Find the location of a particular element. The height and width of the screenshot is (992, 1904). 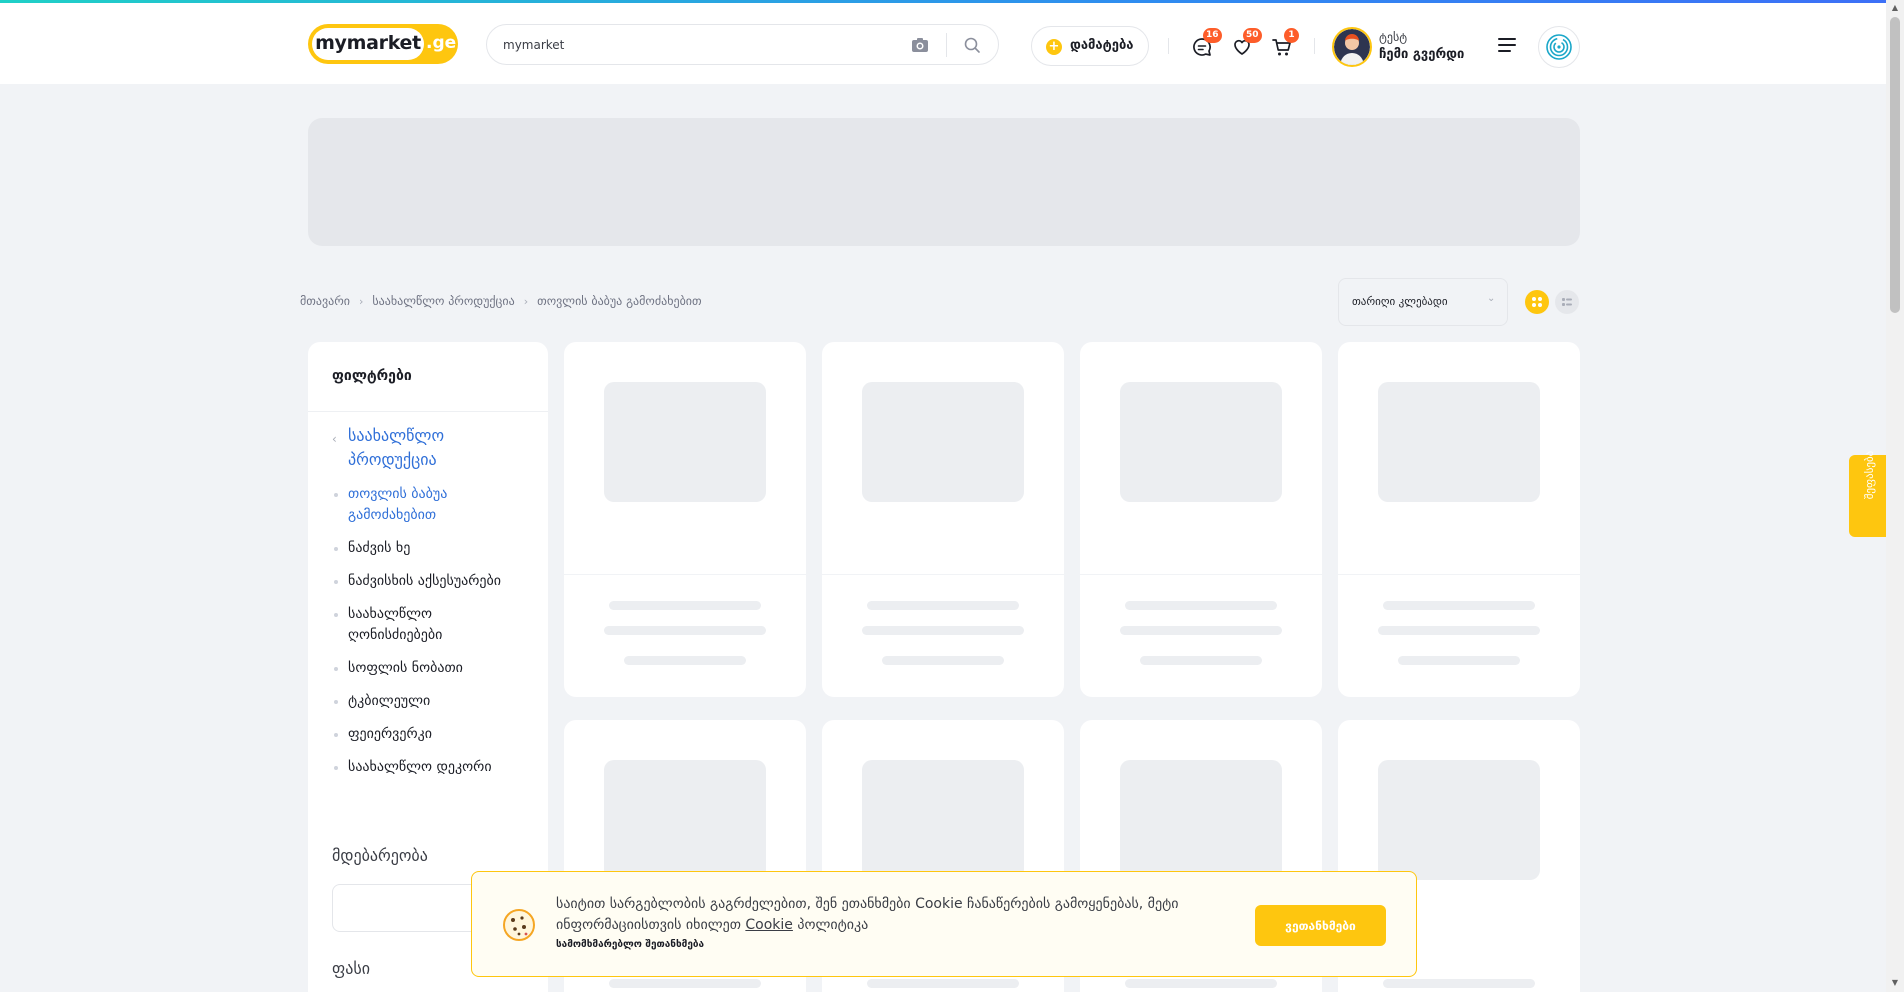

price-label: ფასი is located at coordinates (351, 968).